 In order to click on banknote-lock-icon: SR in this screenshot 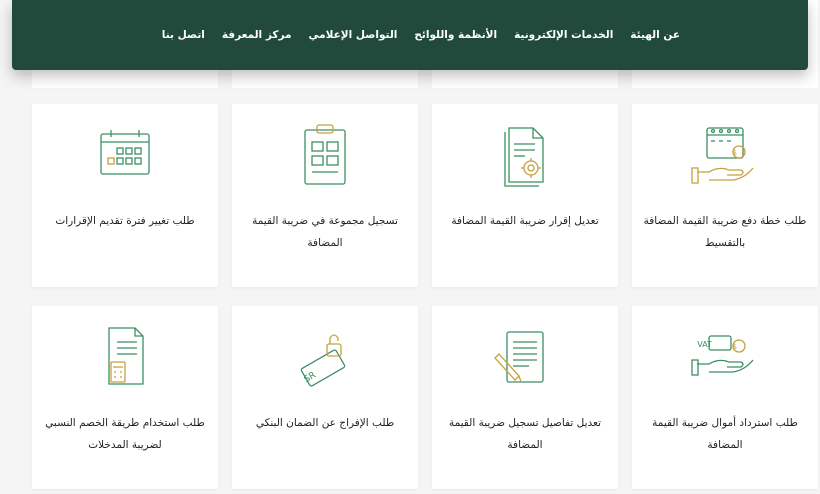, I will do `click(325, 357)`.